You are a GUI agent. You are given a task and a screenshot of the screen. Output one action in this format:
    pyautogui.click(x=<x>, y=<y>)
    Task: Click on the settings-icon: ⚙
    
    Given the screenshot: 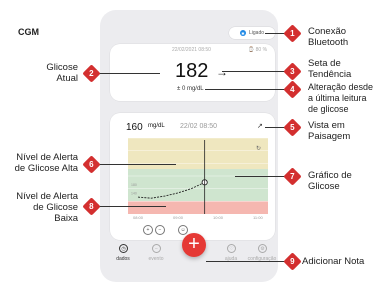 What is the action you would take?
    pyautogui.click(x=262, y=248)
    